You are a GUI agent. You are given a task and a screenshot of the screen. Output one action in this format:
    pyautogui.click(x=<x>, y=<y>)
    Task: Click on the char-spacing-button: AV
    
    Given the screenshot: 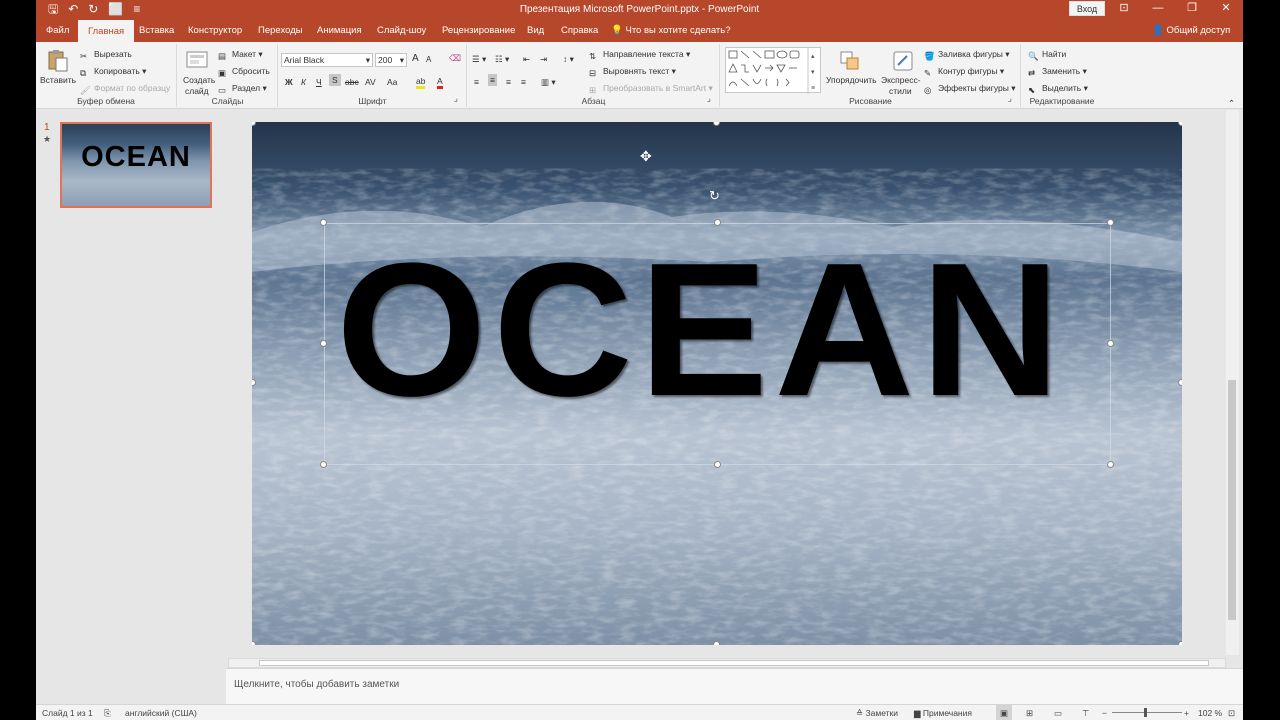 What is the action you would take?
    pyautogui.click(x=370, y=82)
    